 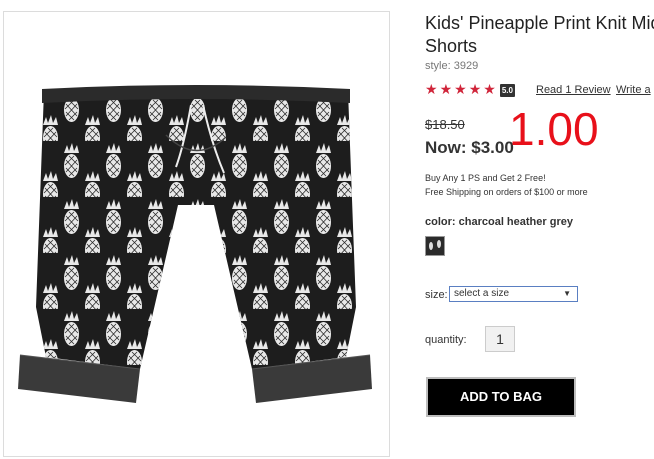 What do you see at coordinates (633, 90) in the screenshot?
I see `write-review-link: Write a` at bounding box center [633, 90].